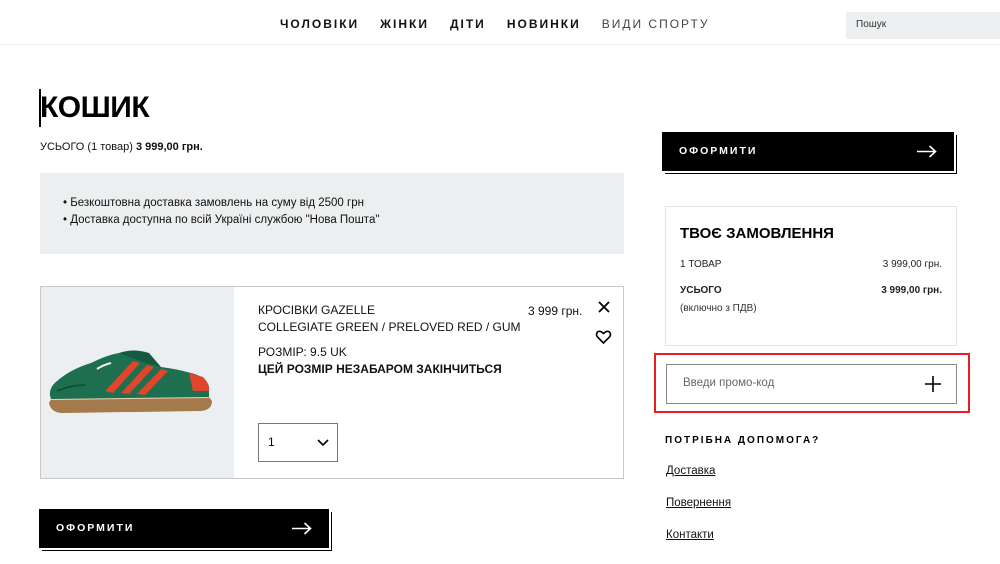 This screenshot has width=1000, height=564. I want to click on order-items-value: 3 999,00 грн., so click(912, 264).